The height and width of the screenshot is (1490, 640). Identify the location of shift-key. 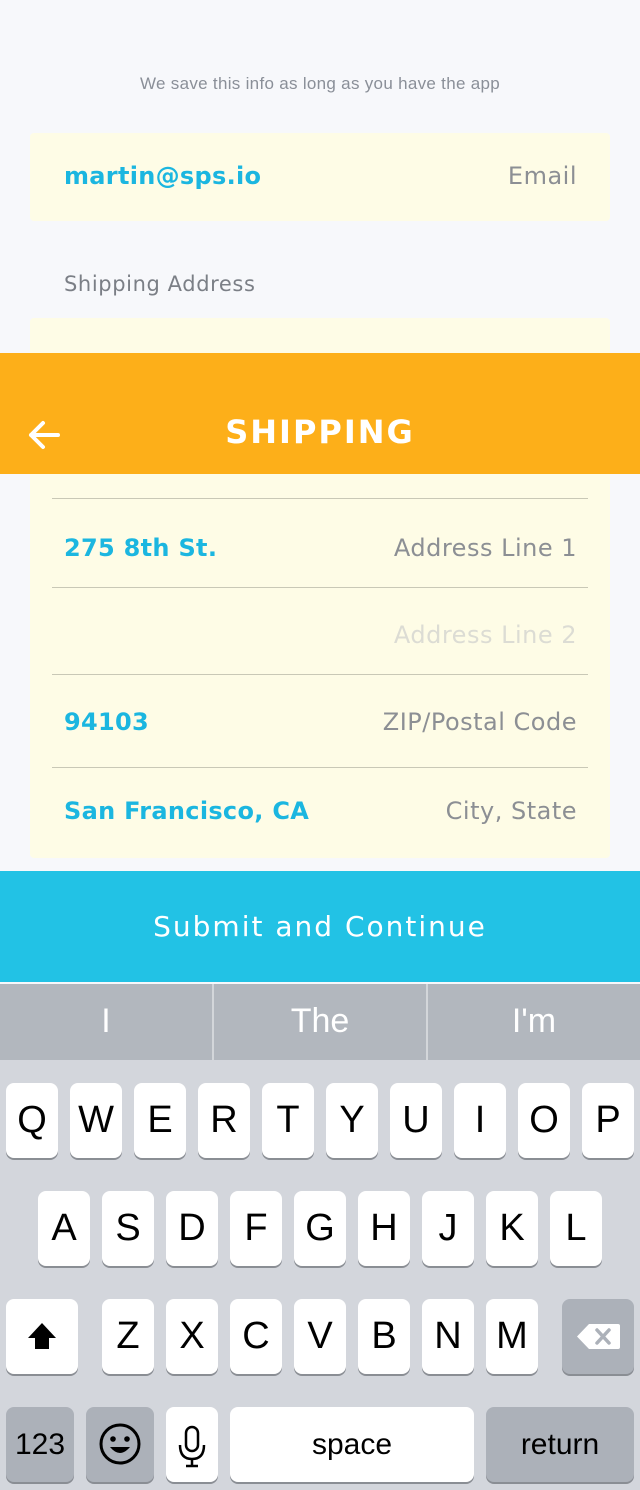
(42, 1336).